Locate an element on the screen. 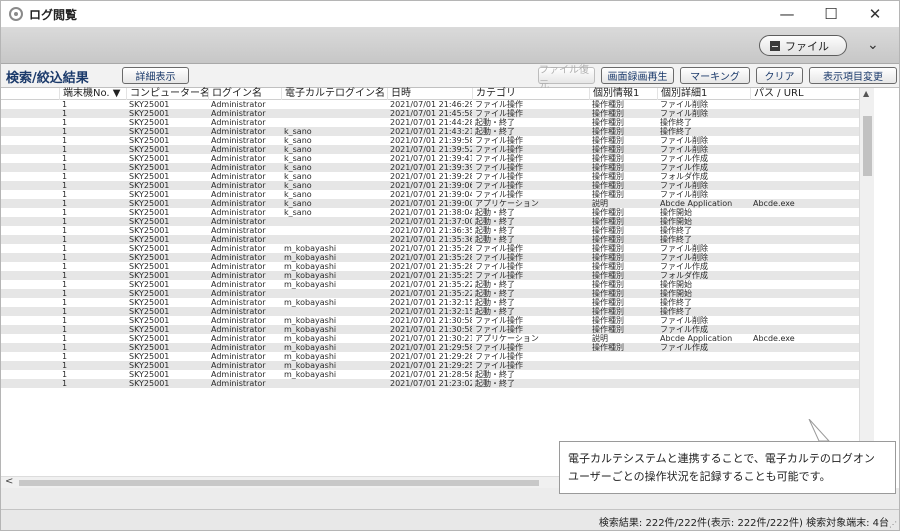 This screenshot has height=531, width=900. col-datetime-header: 日時 is located at coordinates (429, 94).